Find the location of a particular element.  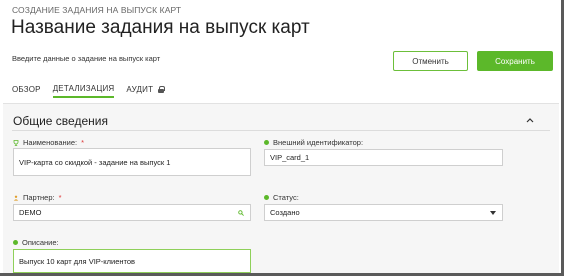

tab-audit: АУДИТ is located at coordinates (146, 91).